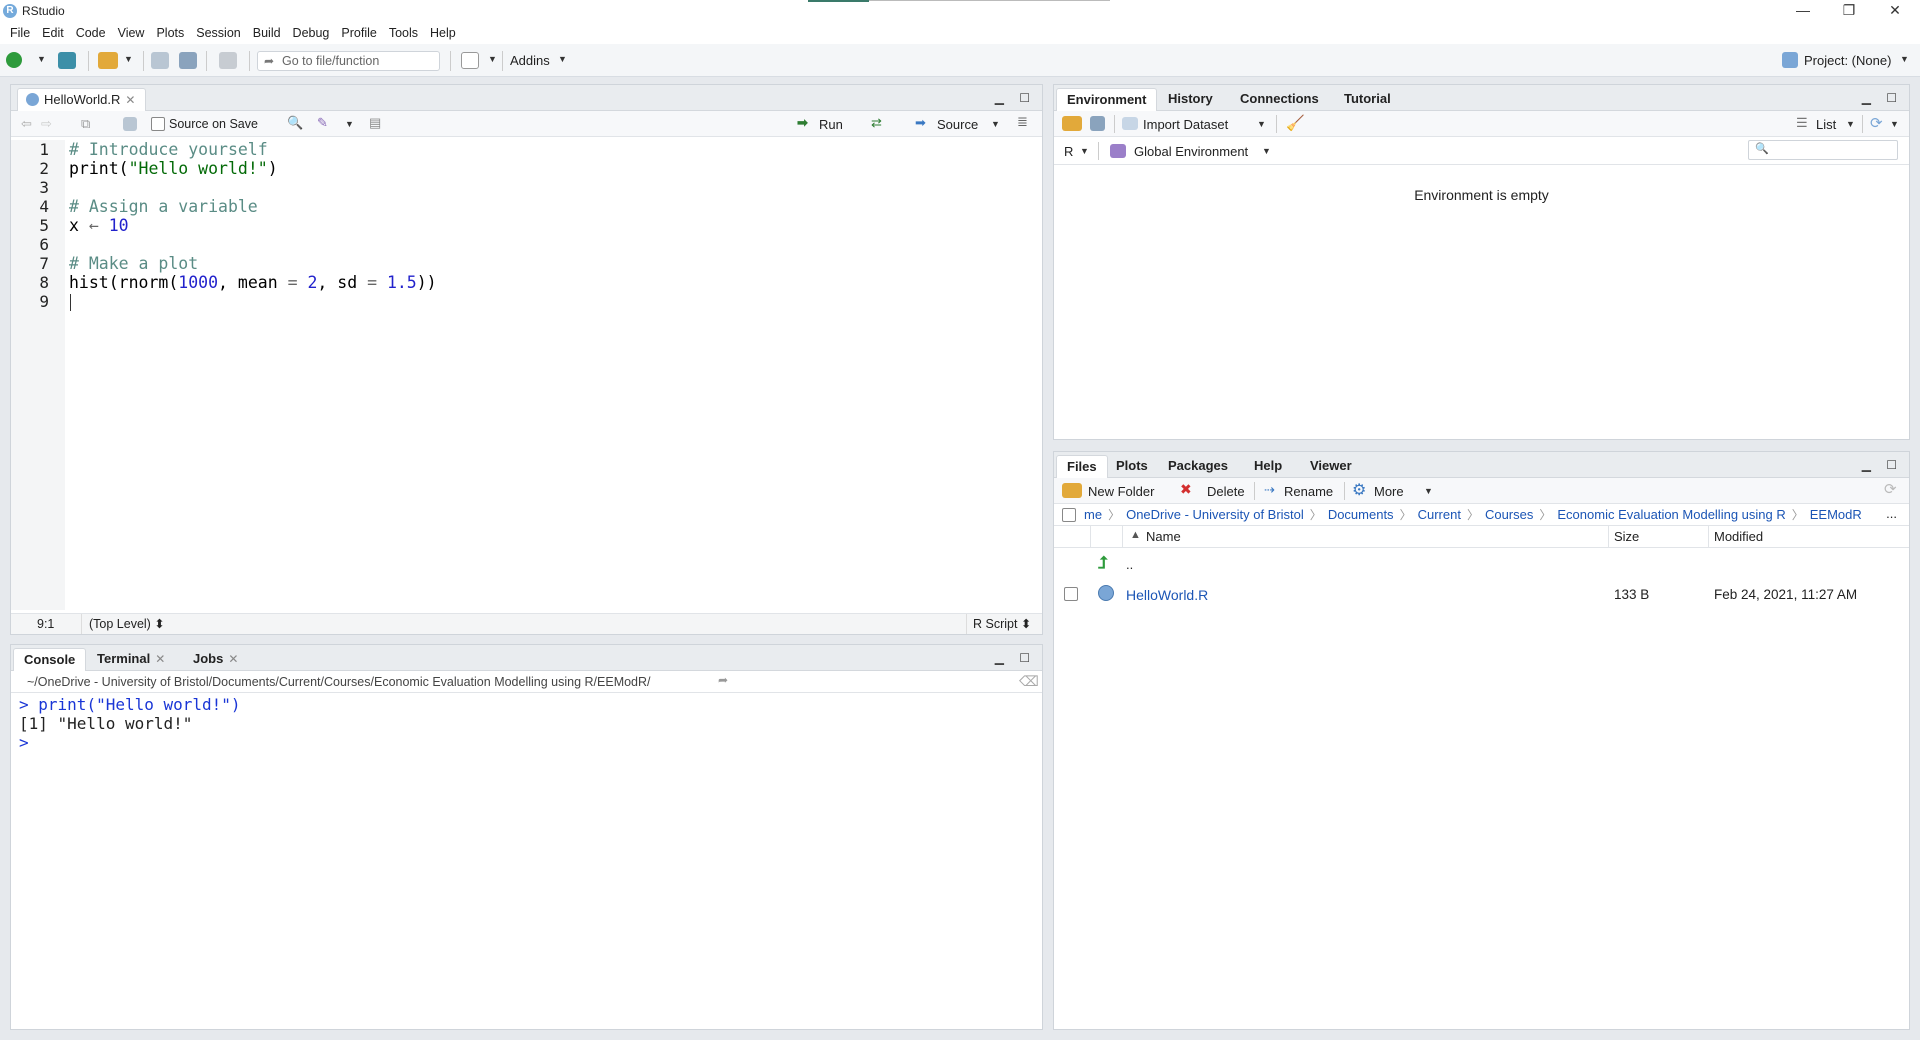 The image size is (1920, 1040). What do you see at coordinates (295, 123) in the screenshot?
I see `search-icon: 🔍` at bounding box center [295, 123].